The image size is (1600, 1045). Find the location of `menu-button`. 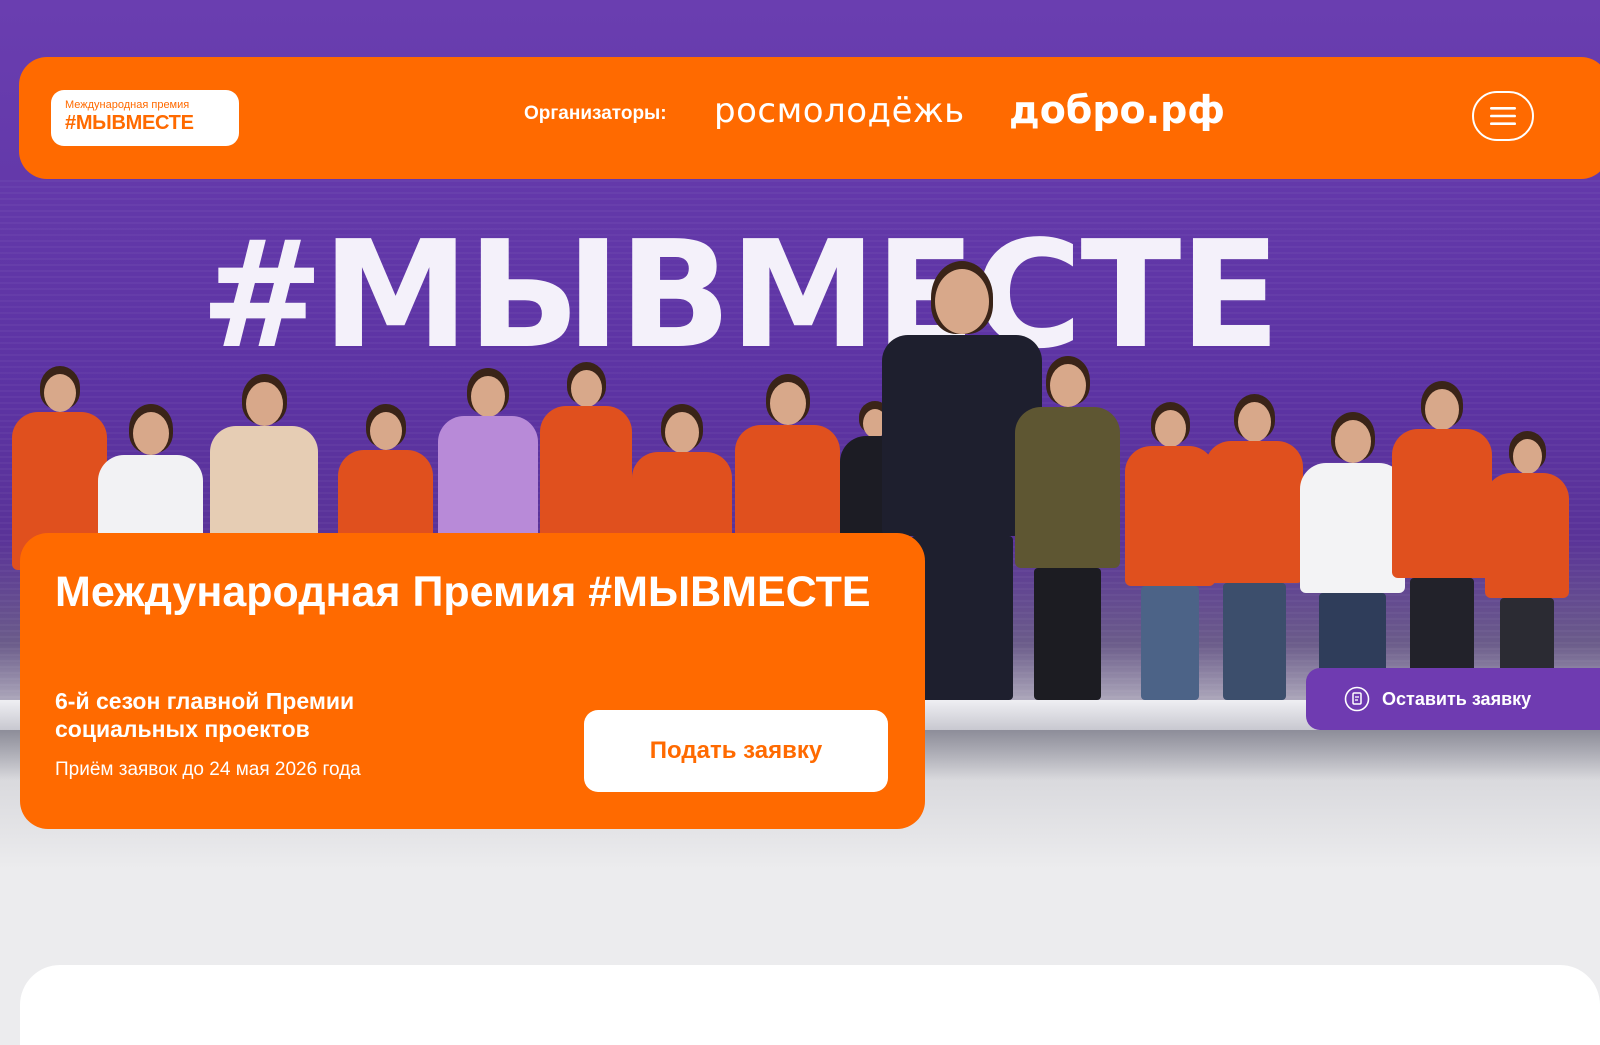

menu-button is located at coordinates (1503, 116).